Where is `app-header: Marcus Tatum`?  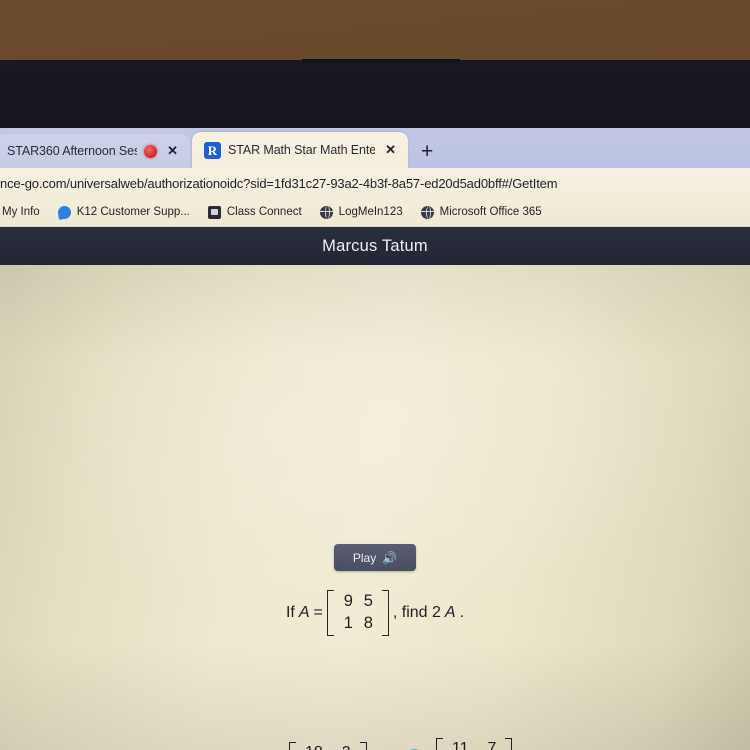 app-header: Marcus Tatum is located at coordinates (375, 246).